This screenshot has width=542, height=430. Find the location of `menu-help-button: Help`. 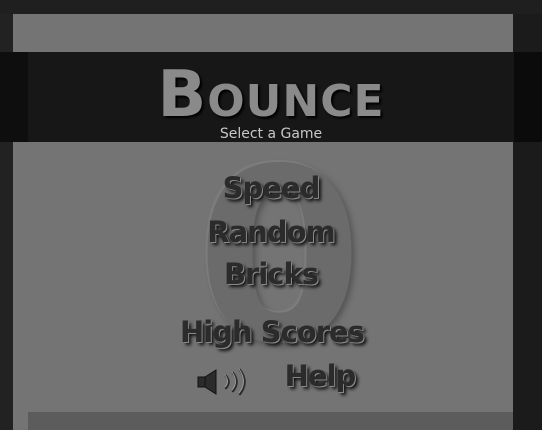

menu-help-button: Help is located at coordinates (320, 376).